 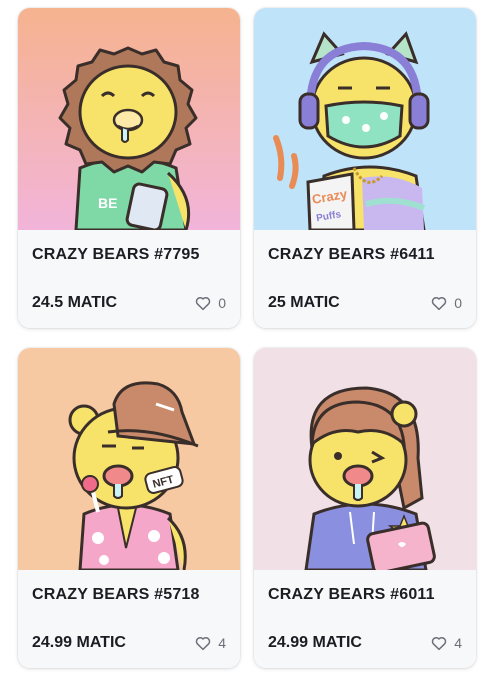 What do you see at coordinates (116, 595) in the screenshot?
I see `nft-title: CRAZY BEARS #5718` at bounding box center [116, 595].